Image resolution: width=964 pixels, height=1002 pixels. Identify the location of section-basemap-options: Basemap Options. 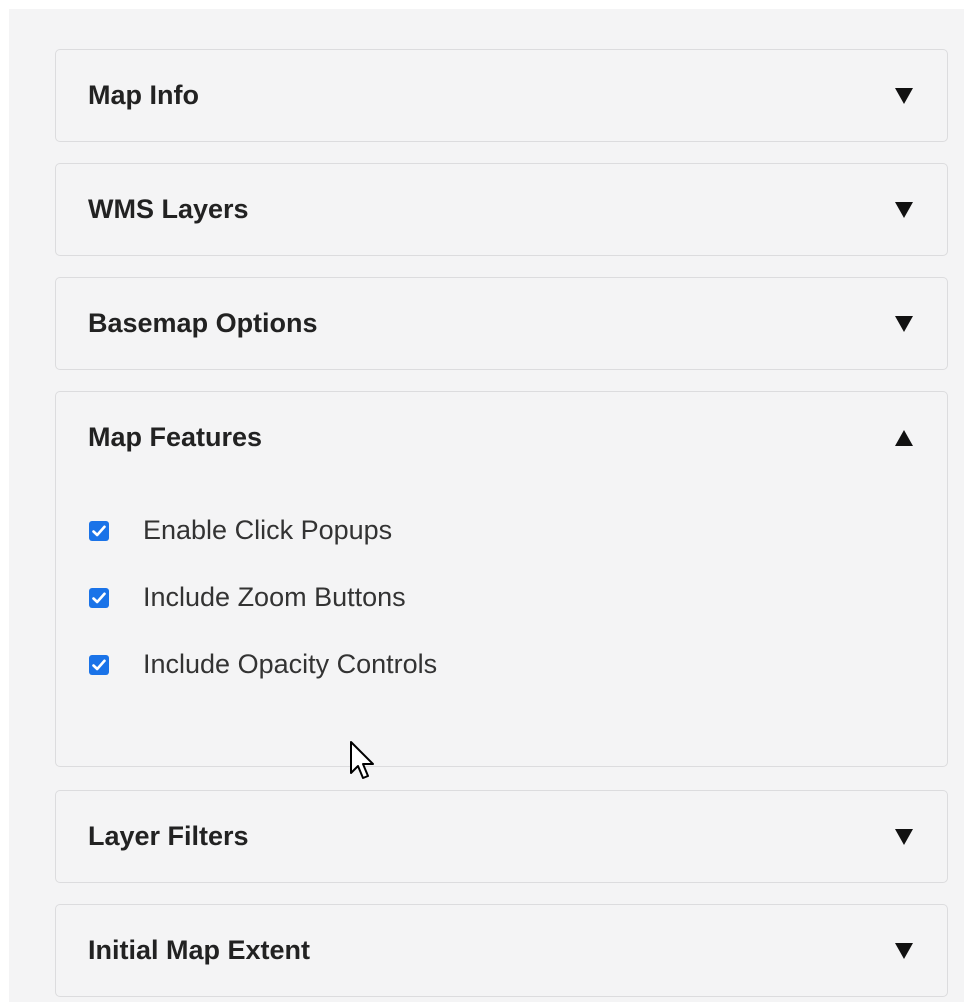
(501, 323).